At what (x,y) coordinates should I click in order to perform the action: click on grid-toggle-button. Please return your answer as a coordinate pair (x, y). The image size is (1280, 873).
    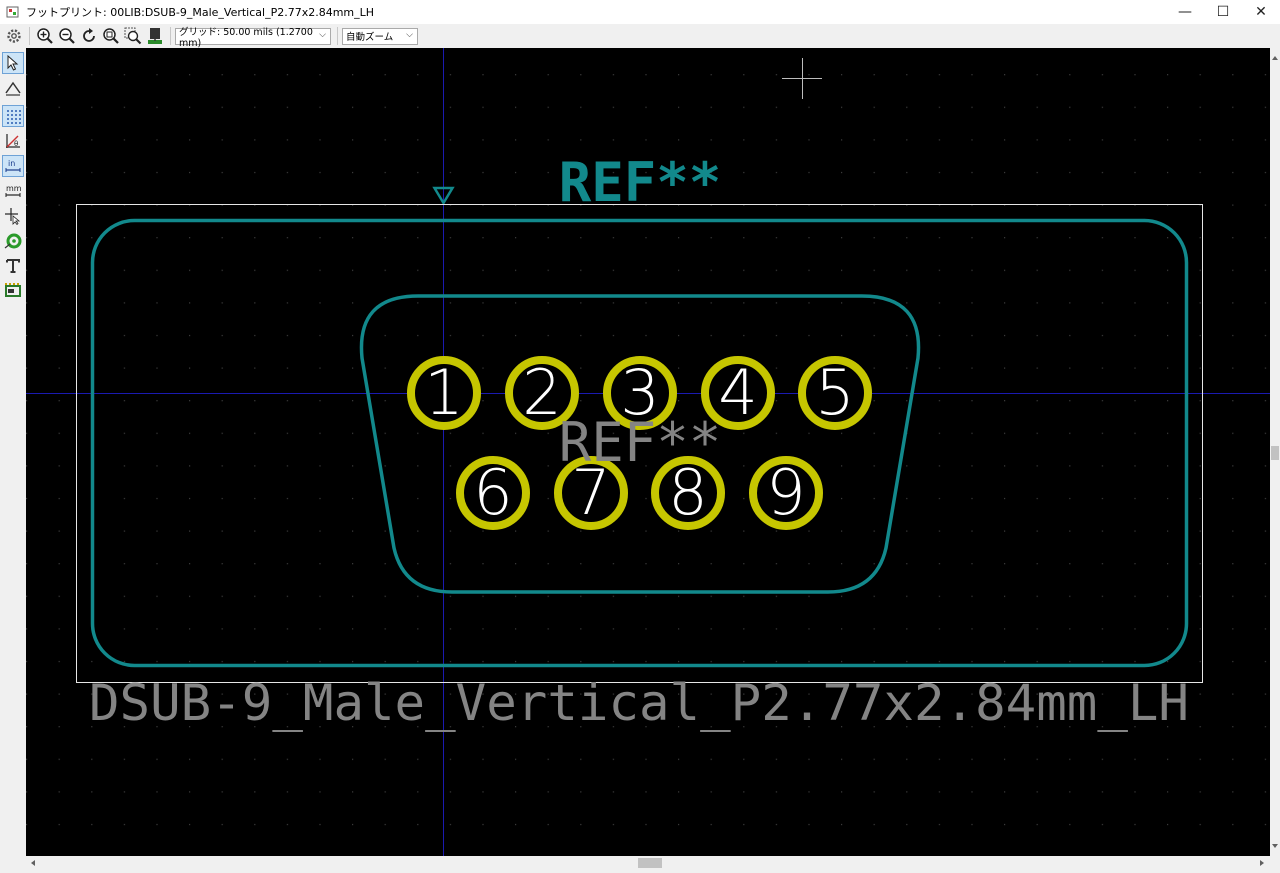
    Looking at the image, I should click on (13, 116).